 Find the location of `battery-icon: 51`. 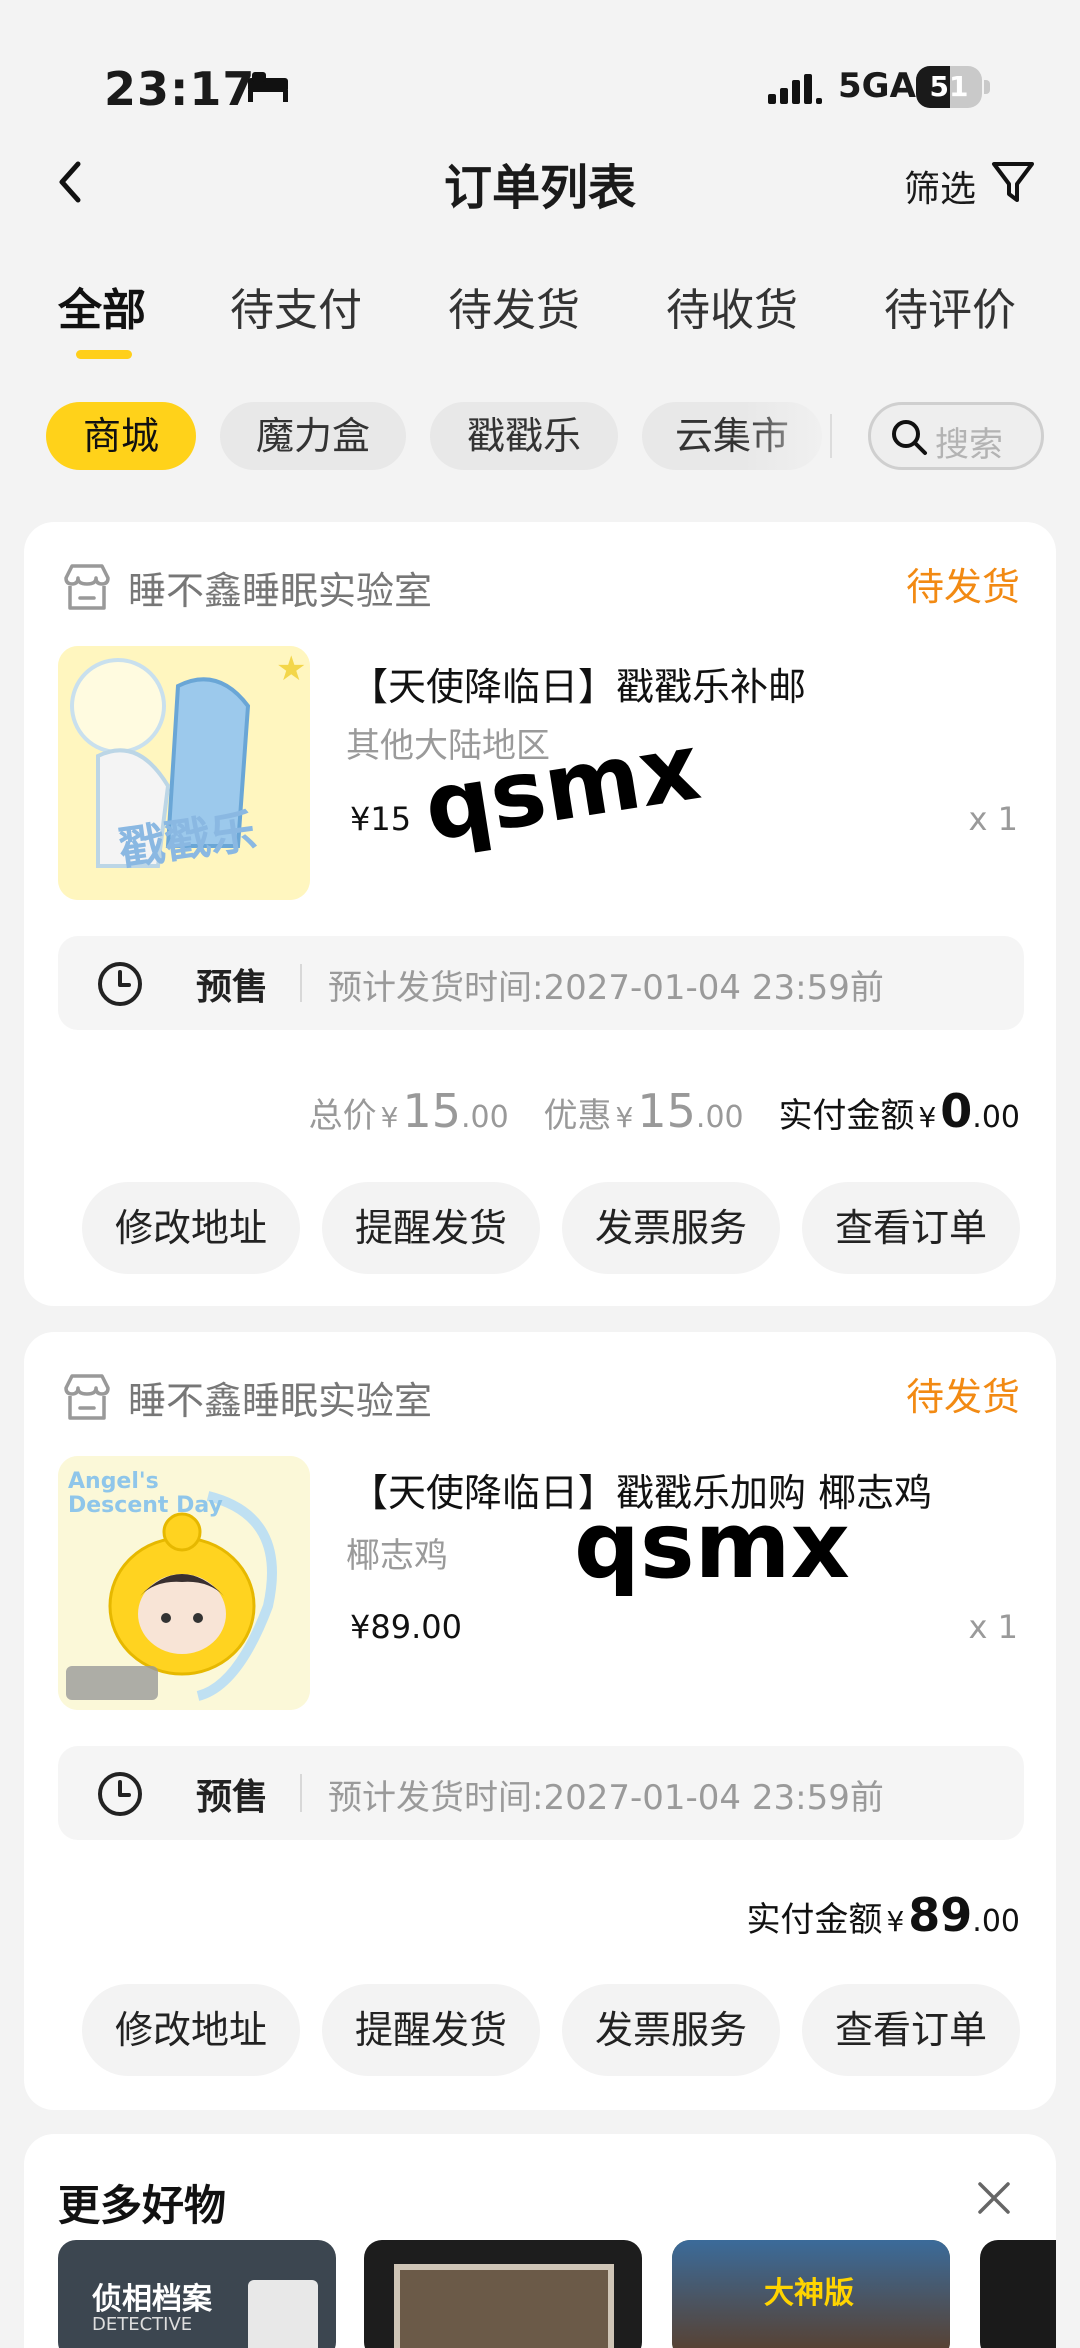

battery-icon: 51 is located at coordinates (949, 87).